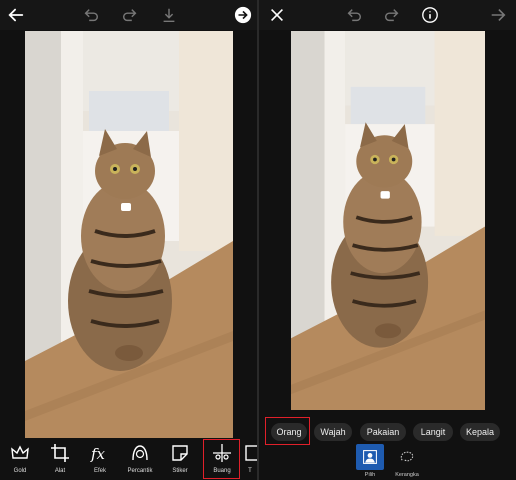 This screenshot has height=480, width=516. I want to click on selection-modes: Pilih Kerangka, so click(387, 462).